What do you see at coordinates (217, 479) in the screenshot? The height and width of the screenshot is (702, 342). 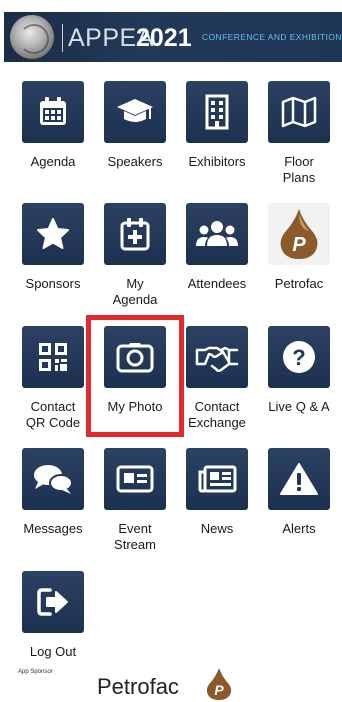 I see `newspaper-icon` at bounding box center [217, 479].